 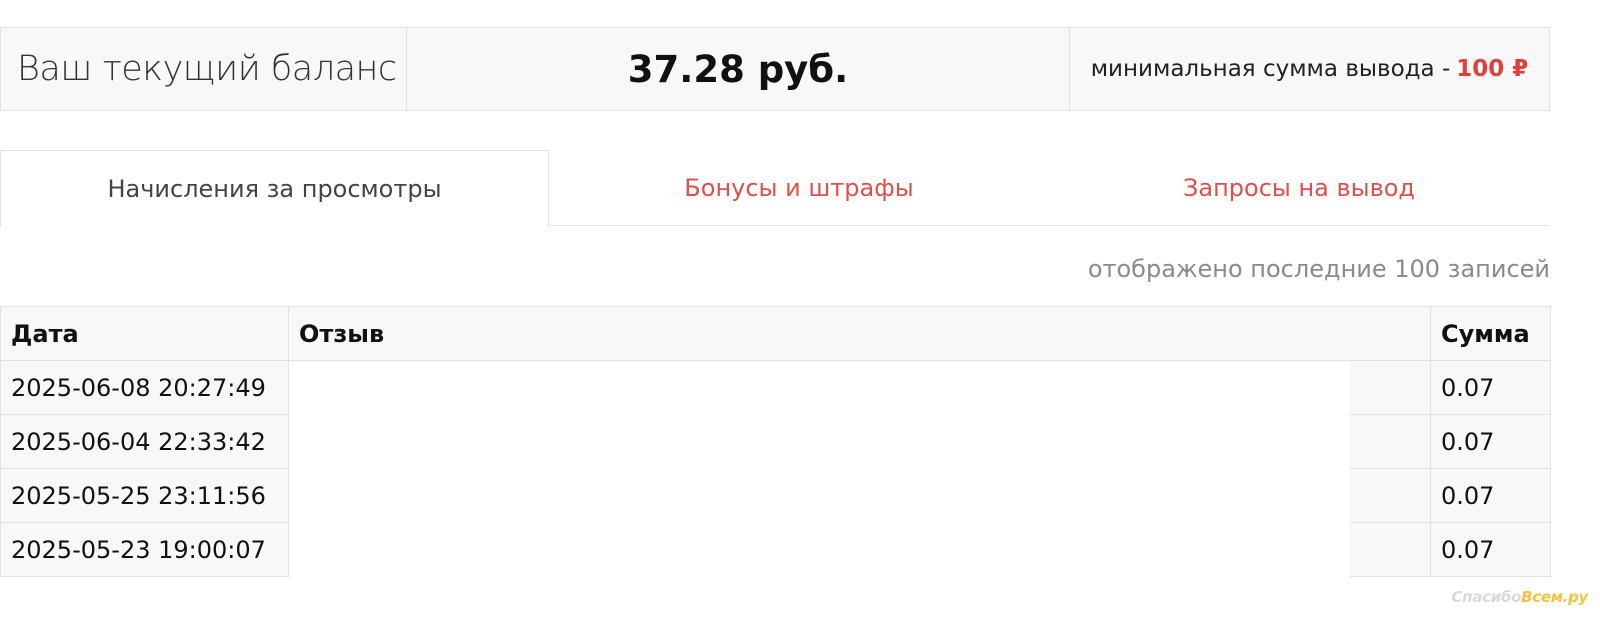 What do you see at coordinates (144, 495) in the screenshot?
I see `cell-date: 2025-05-25 23:11:56` at bounding box center [144, 495].